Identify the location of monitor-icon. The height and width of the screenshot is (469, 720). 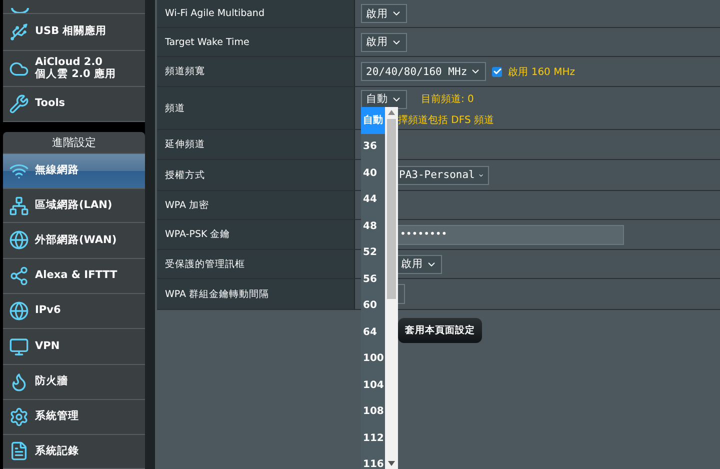
(19, 346).